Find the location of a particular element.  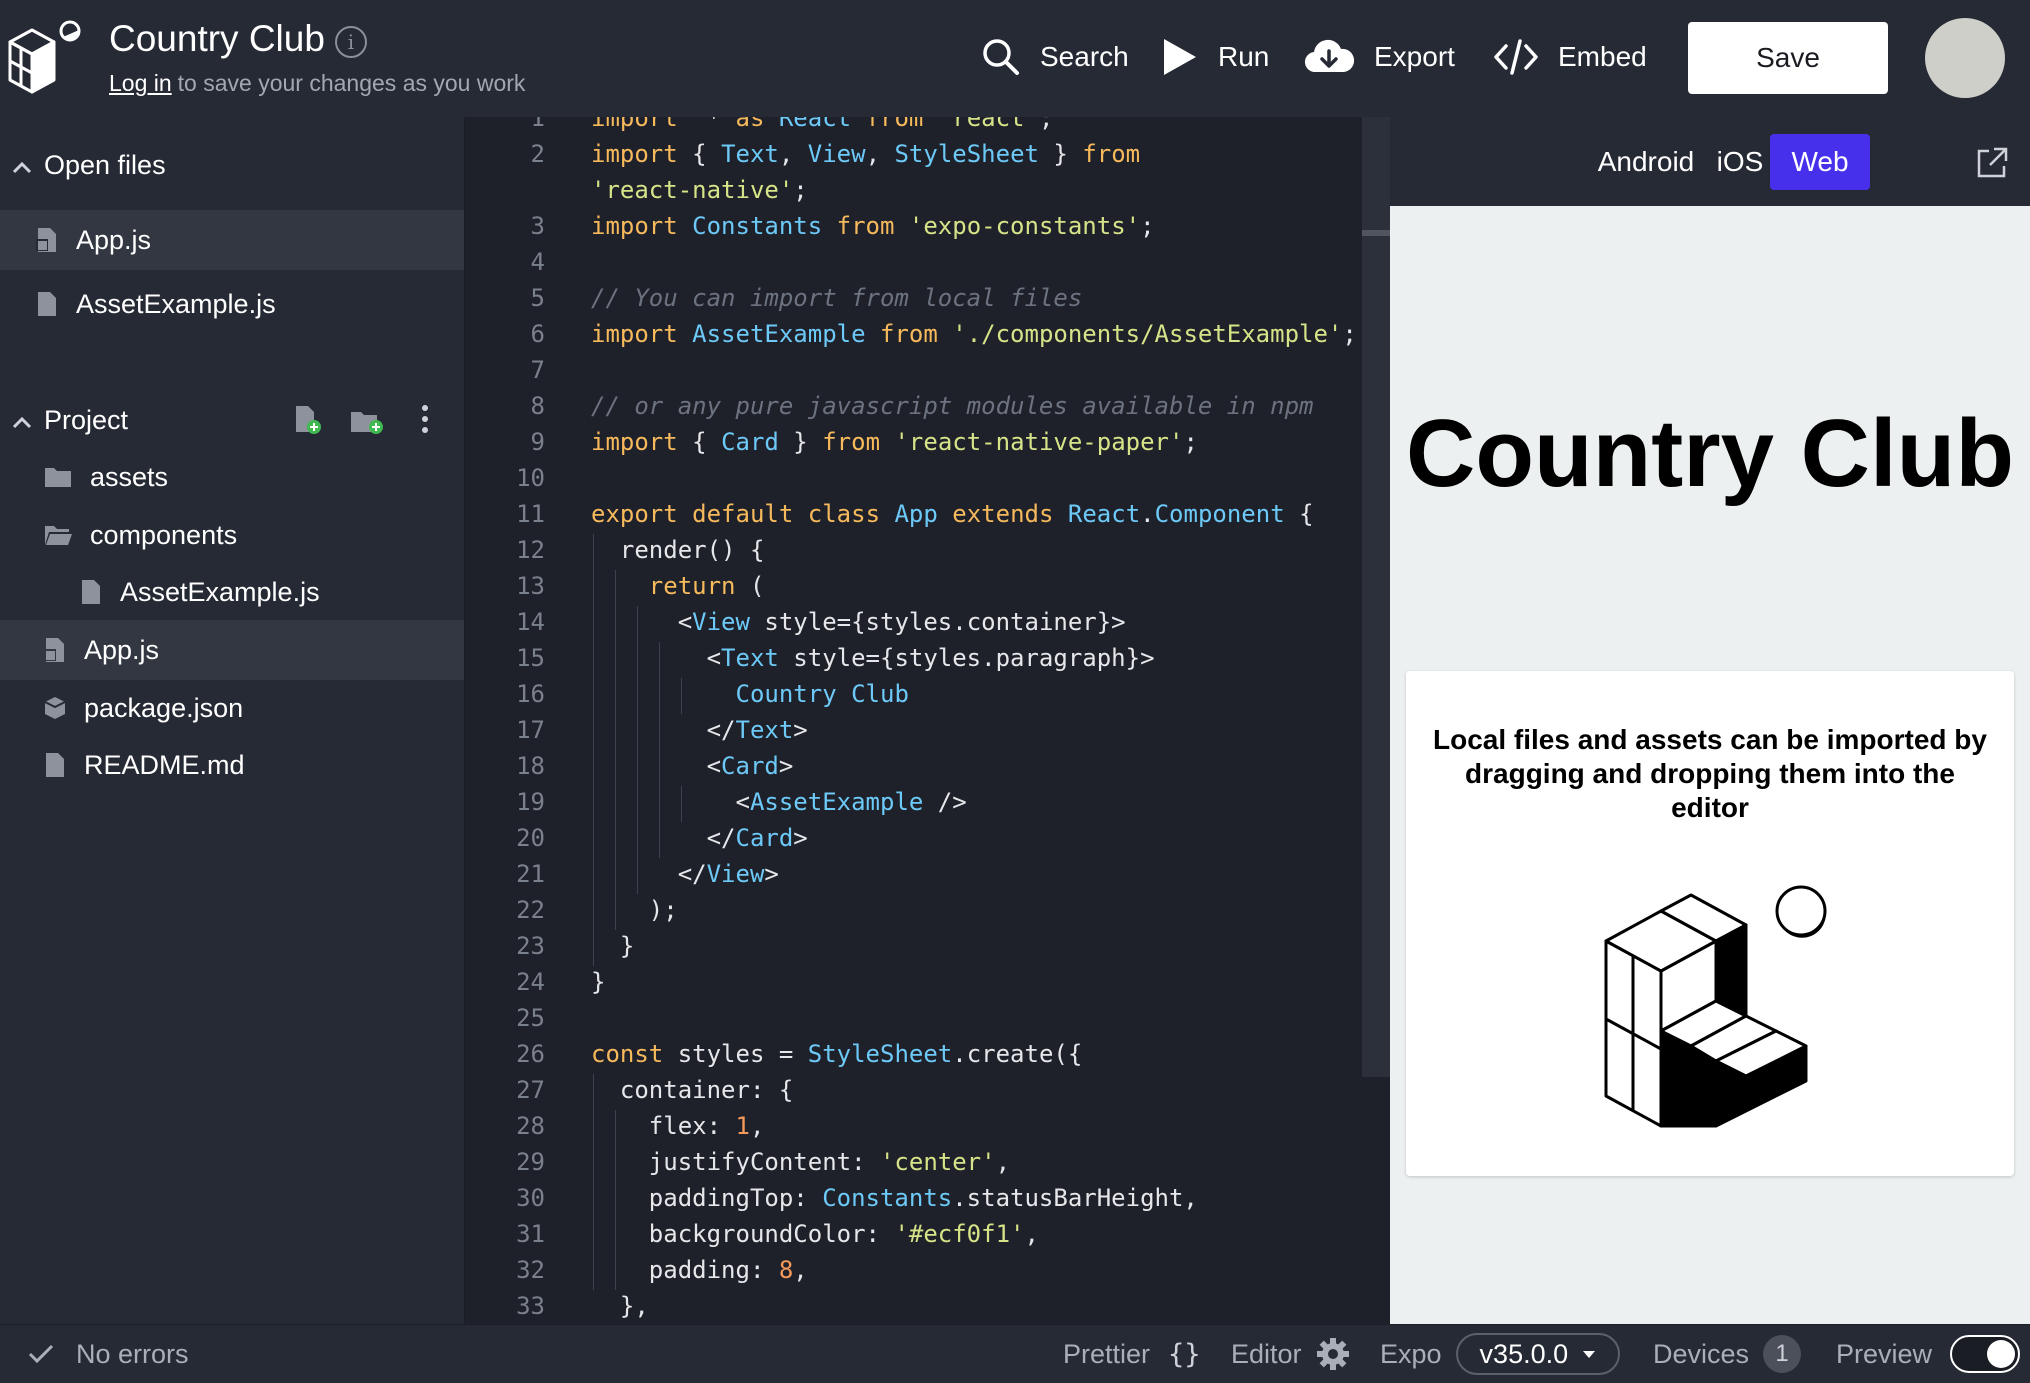

chevron-up-icon is located at coordinates (22, 420).